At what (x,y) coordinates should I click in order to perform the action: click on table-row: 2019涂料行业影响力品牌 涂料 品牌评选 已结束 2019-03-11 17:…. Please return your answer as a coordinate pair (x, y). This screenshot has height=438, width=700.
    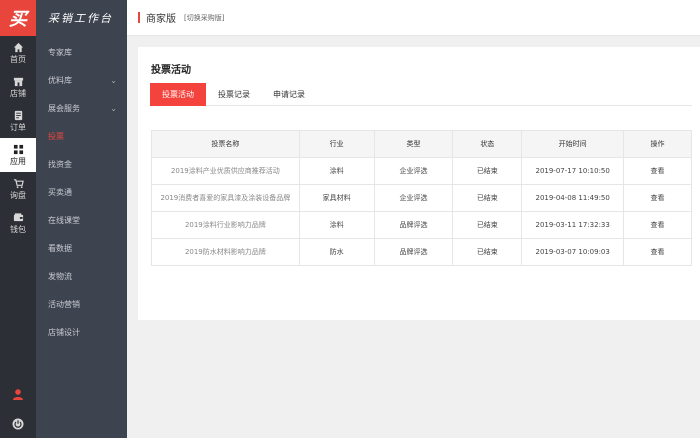
    Looking at the image, I should click on (421, 225).